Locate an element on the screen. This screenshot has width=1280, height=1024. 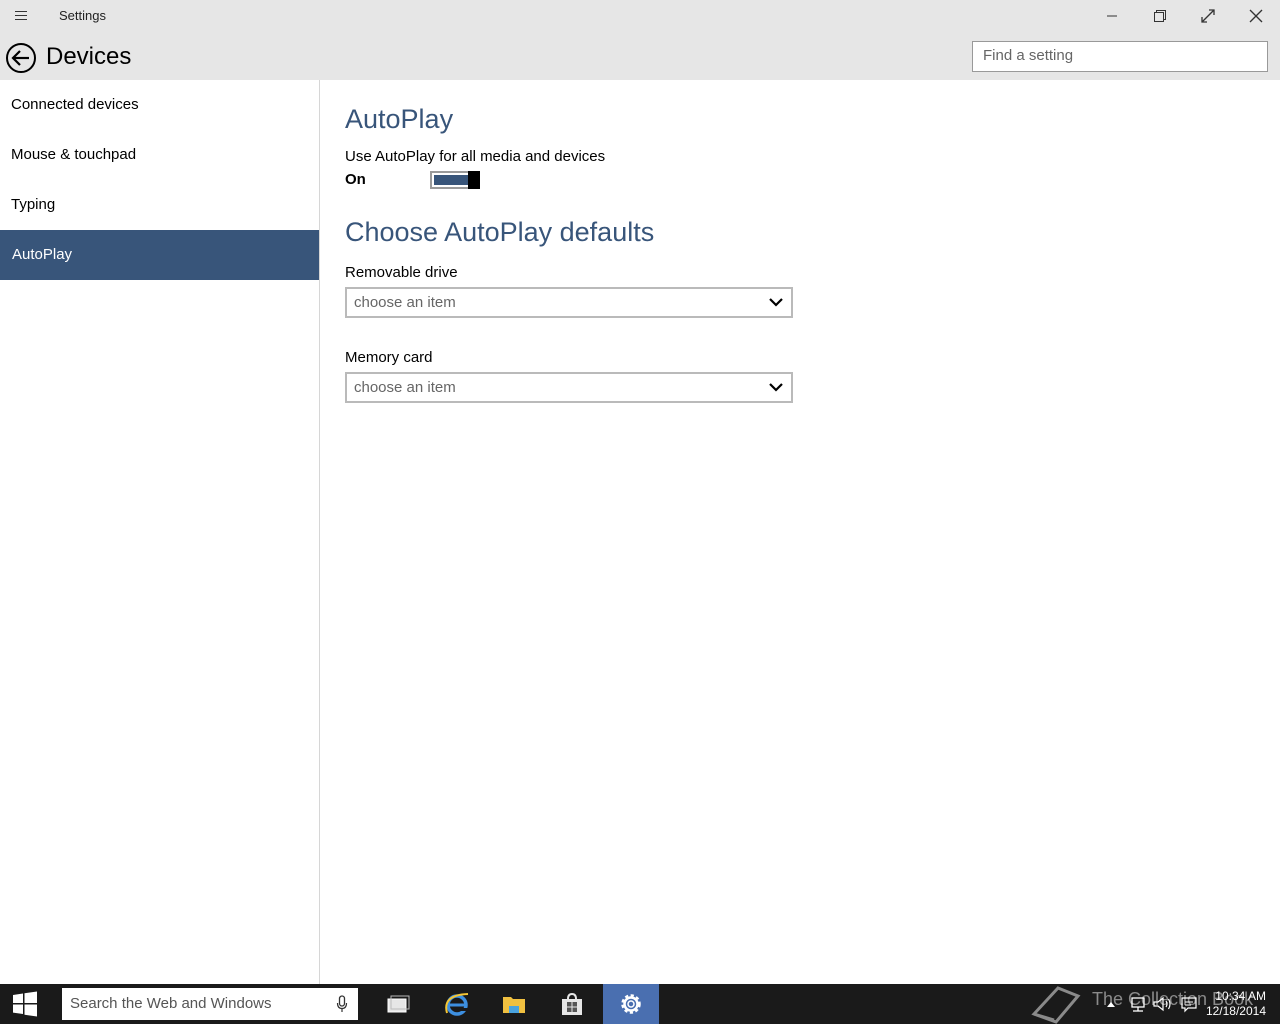
gear-icon is located at coordinates (631, 1004).